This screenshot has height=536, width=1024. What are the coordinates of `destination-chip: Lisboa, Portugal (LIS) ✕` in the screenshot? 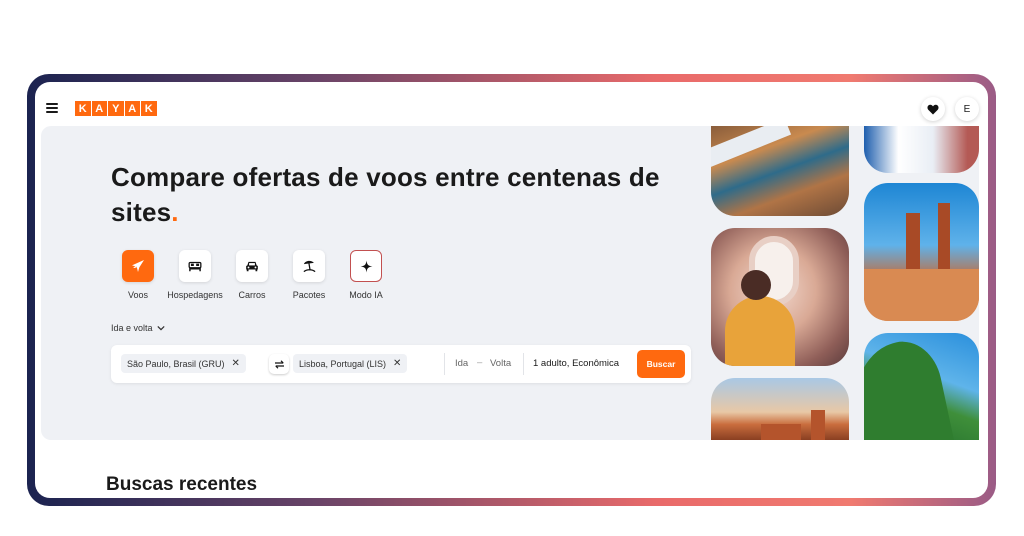 It's located at (350, 363).